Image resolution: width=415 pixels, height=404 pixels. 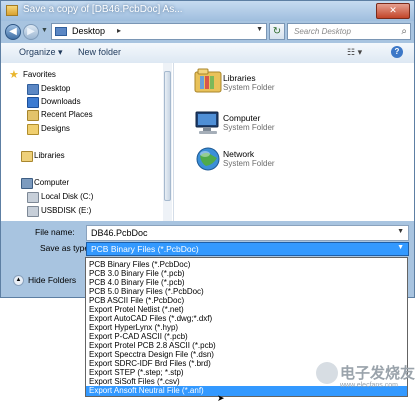 What do you see at coordinates (52, 280) in the screenshot?
I see `hide-folders-label: Hide Folders` at bounding box center [52, 280].